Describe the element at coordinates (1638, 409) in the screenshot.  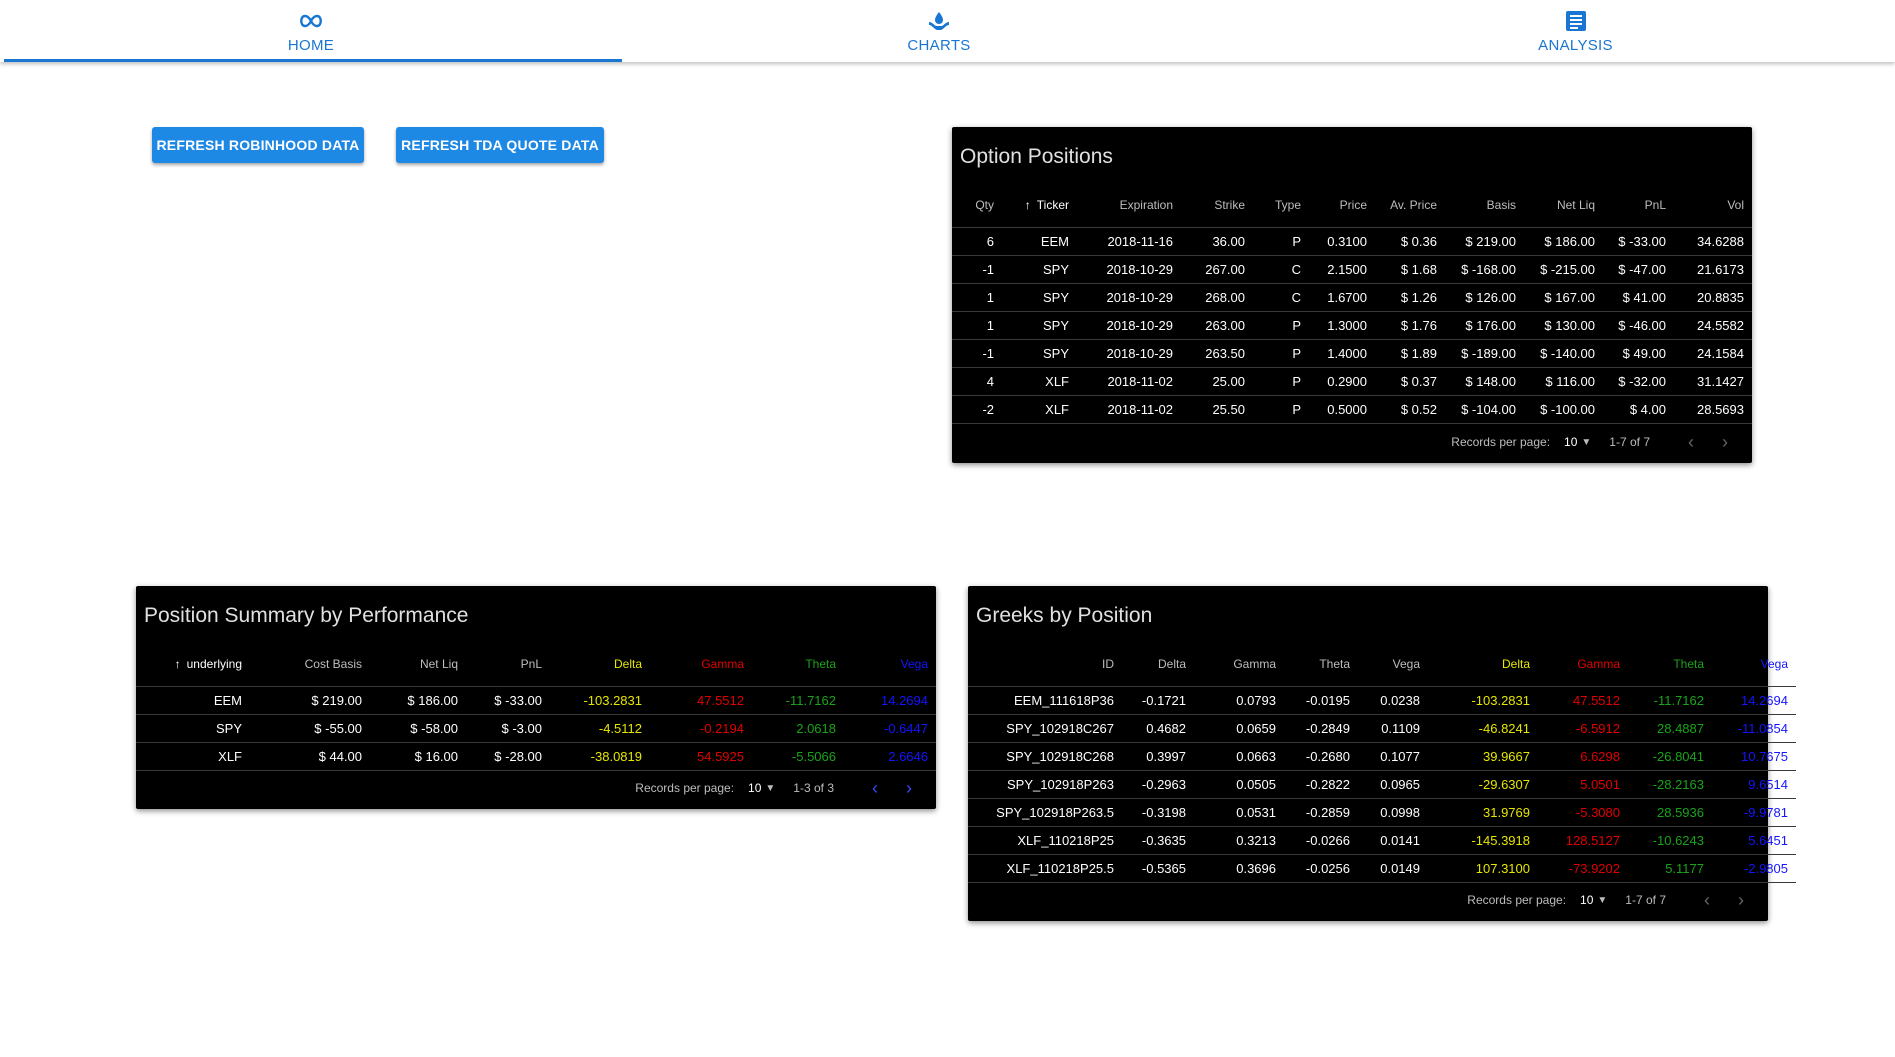
I see `table-cell: $ 4.00` at that location.